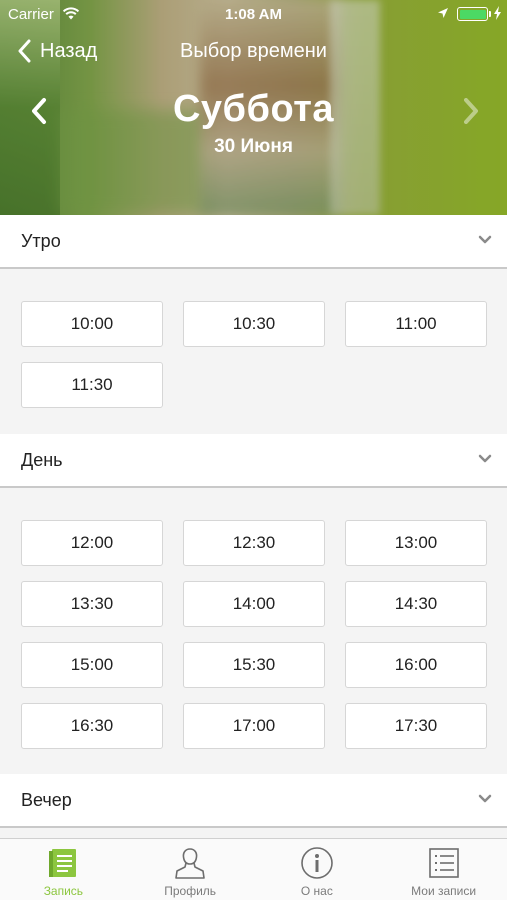  Describe the element at coordinates (253, 242) in the screenshot. I see `section-header-morning: Утро` at that location.